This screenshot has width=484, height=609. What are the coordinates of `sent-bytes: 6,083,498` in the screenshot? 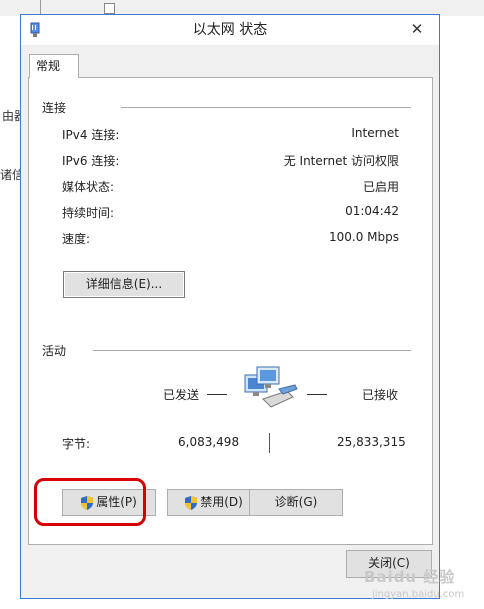 It's located at (209, 442).